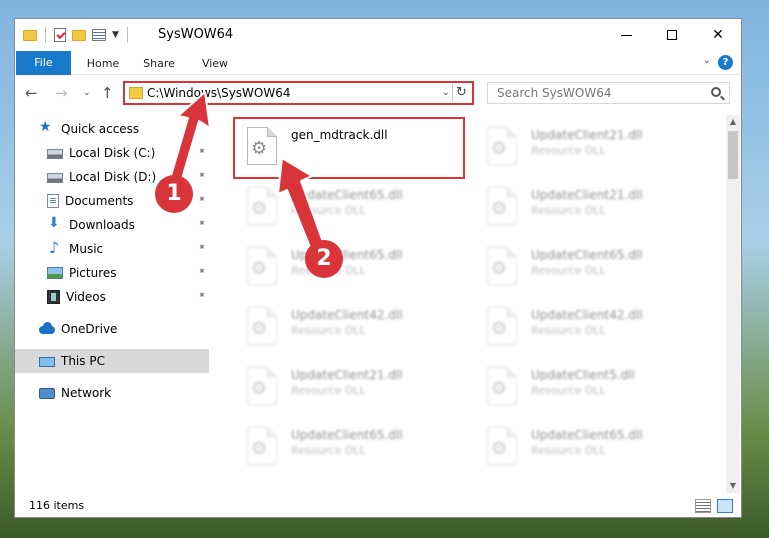  What do you see at coordinates (45, 35) in the screenshot?
I see `toolbar-separator` at bounding box center [45, 35].